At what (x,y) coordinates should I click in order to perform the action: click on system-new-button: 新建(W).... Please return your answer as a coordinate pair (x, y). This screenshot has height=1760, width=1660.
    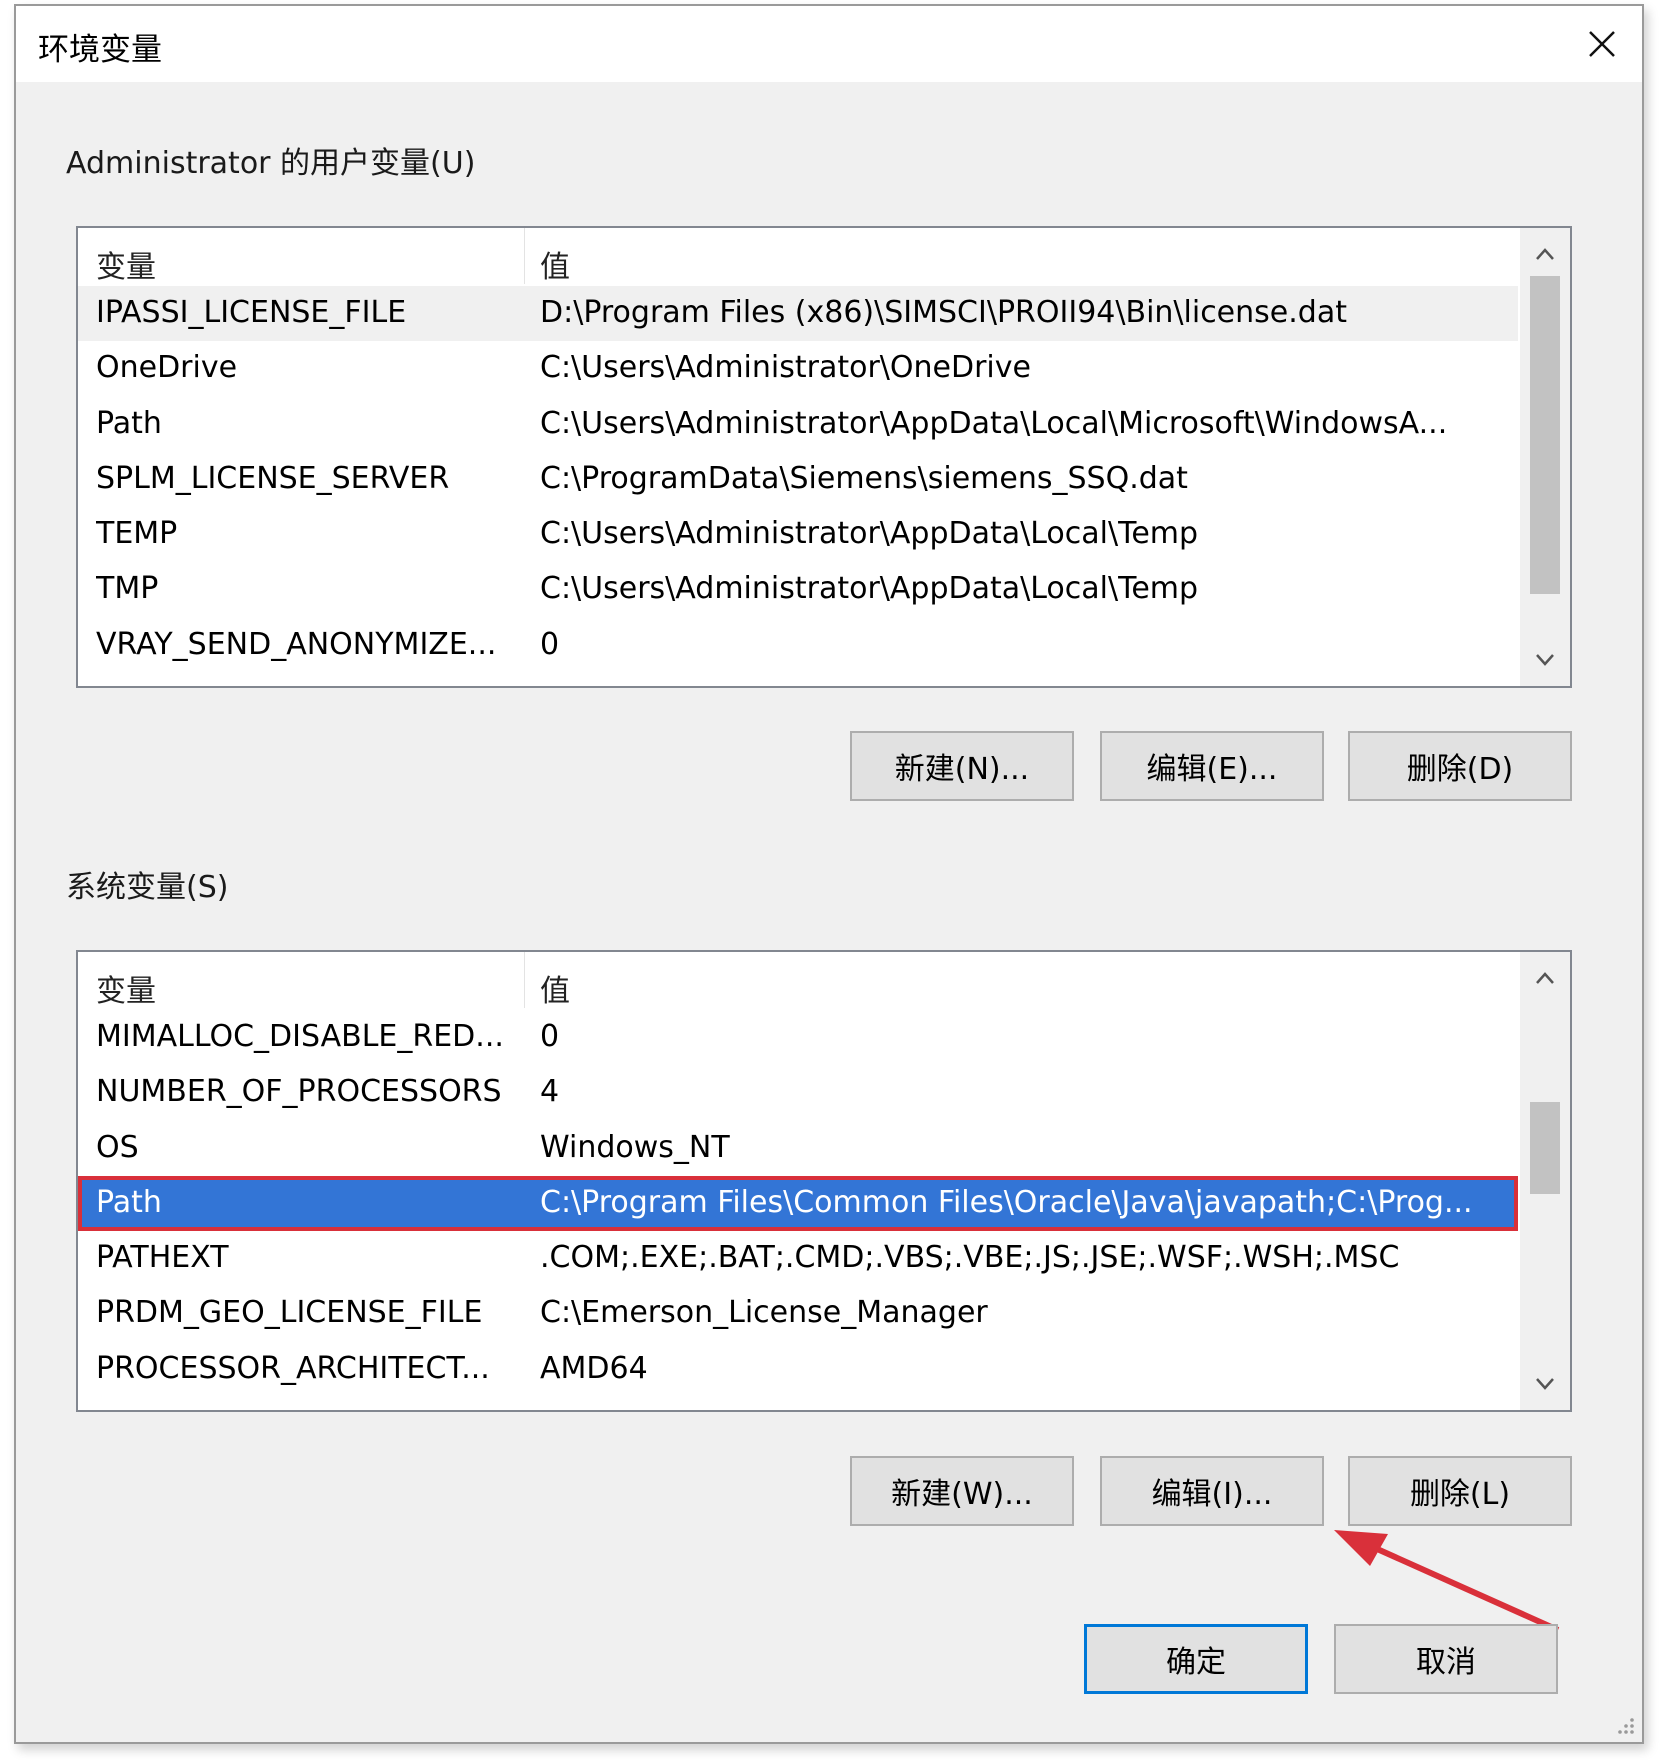
    Looking at the image, I should click on (962, 1491).